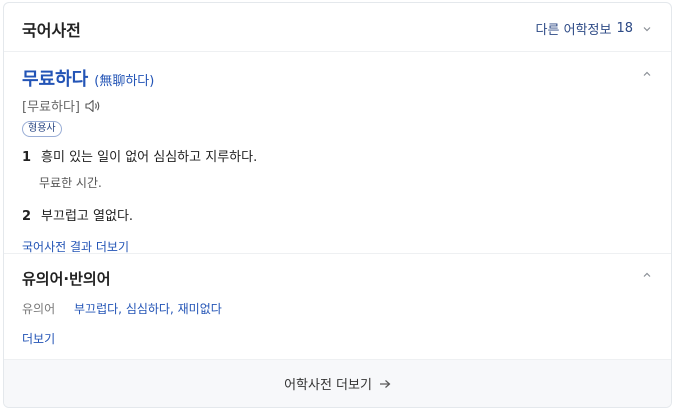 The height and width of the screenshot is (410, 673). I want to click on pronunciation-line: [무료하다], so click(337, 105).